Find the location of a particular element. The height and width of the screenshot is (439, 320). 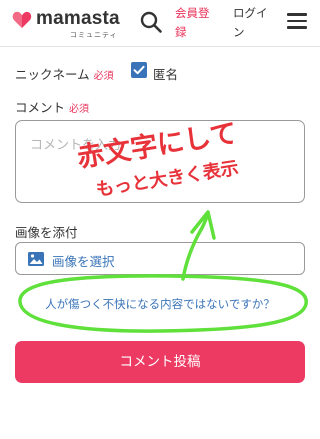

site-header: mamasta コミュニティ 会員登録 ログイン is located at coordinates (160, 23).